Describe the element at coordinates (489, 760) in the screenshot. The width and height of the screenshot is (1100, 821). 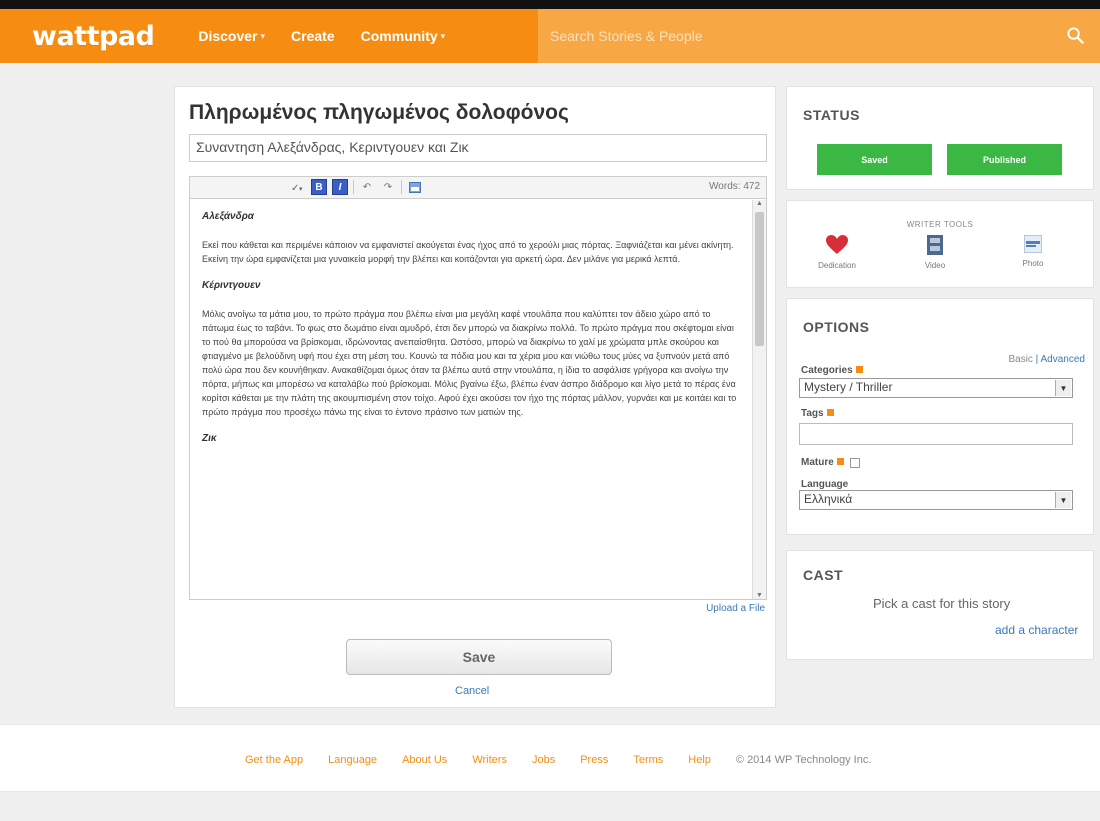
I see `footer-link-writers: Writers` at that location.